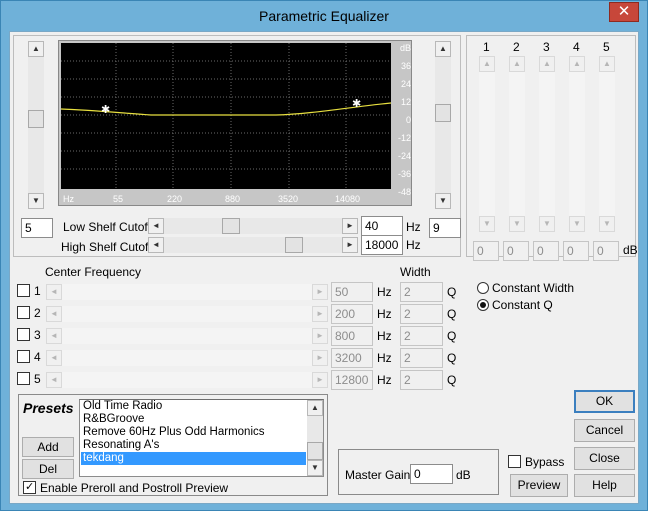  Describe the element at coordinates (93, 272) in the screenshot. I see `center-frequency-header: Center Frequency` at that location.